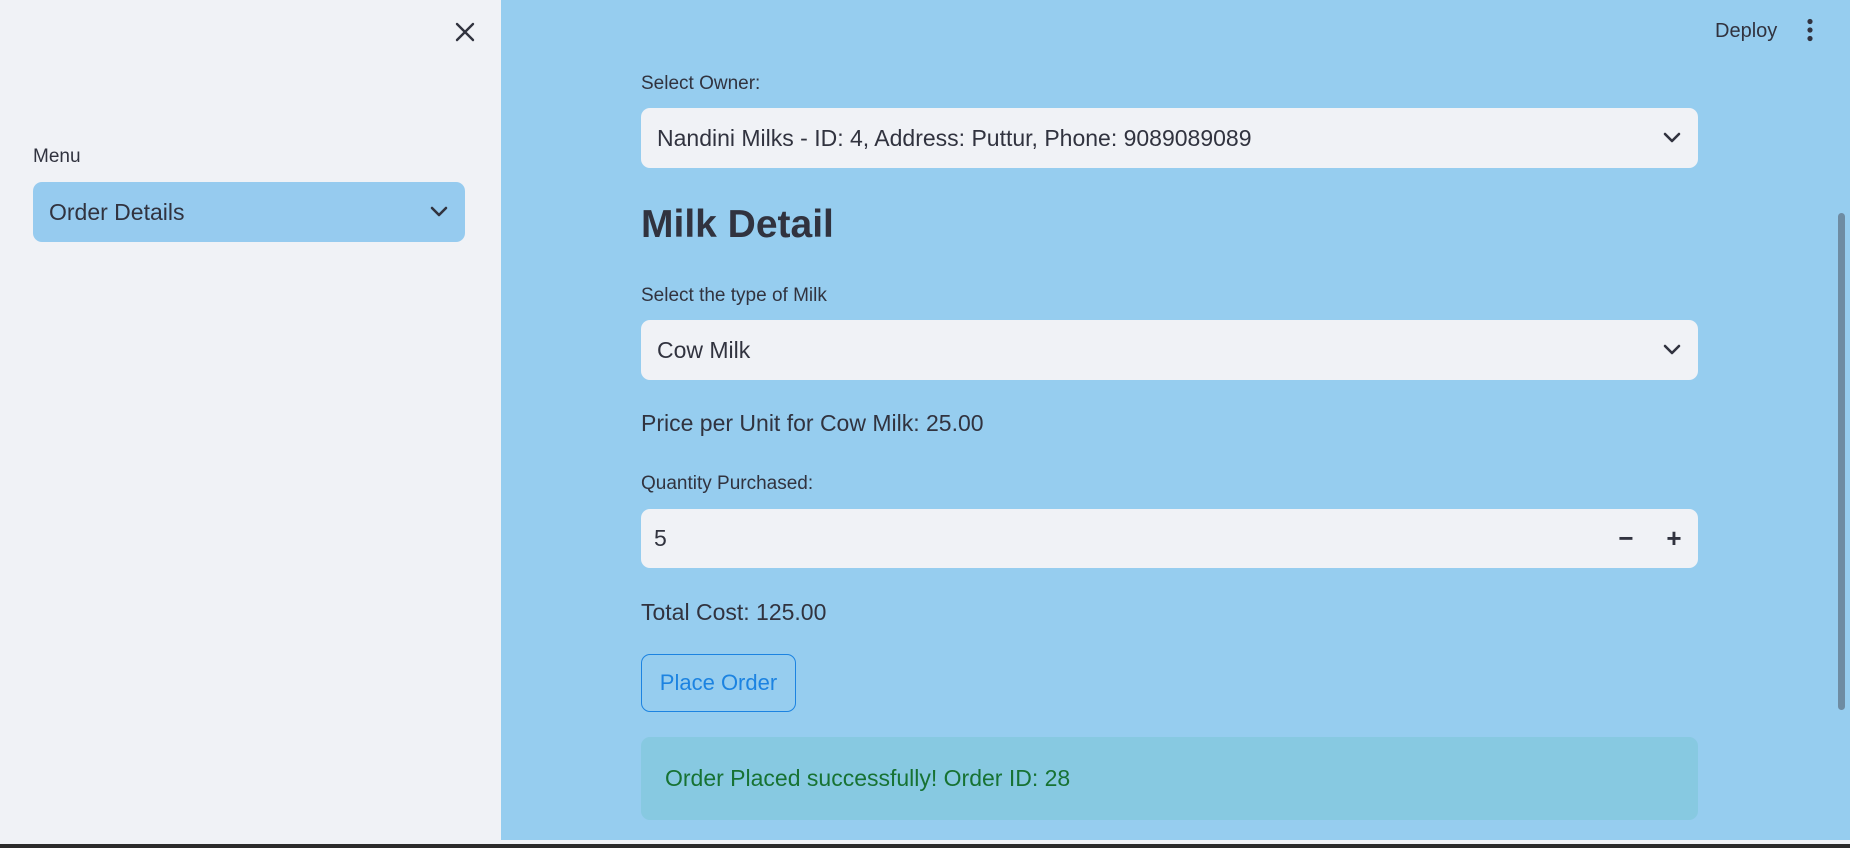 The height and width of the screenshot is (848, 1850). I want to click on window-bottom-edge, so click(925, 844).